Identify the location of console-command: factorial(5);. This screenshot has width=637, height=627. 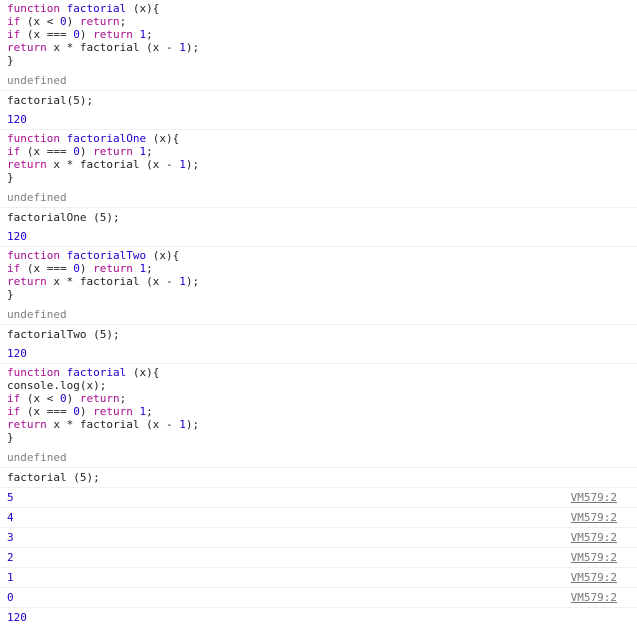
(318, 100).